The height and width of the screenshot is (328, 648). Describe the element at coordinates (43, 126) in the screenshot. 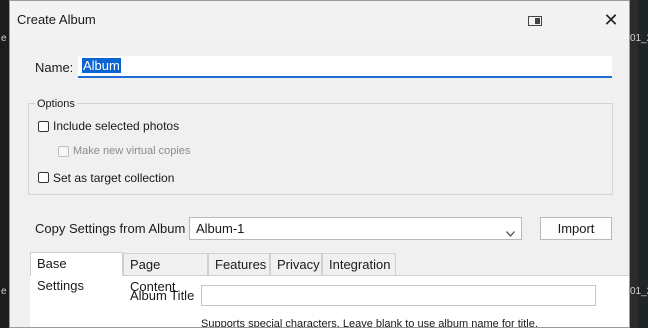

I see `include-selected-photos-checkbox` at that location.